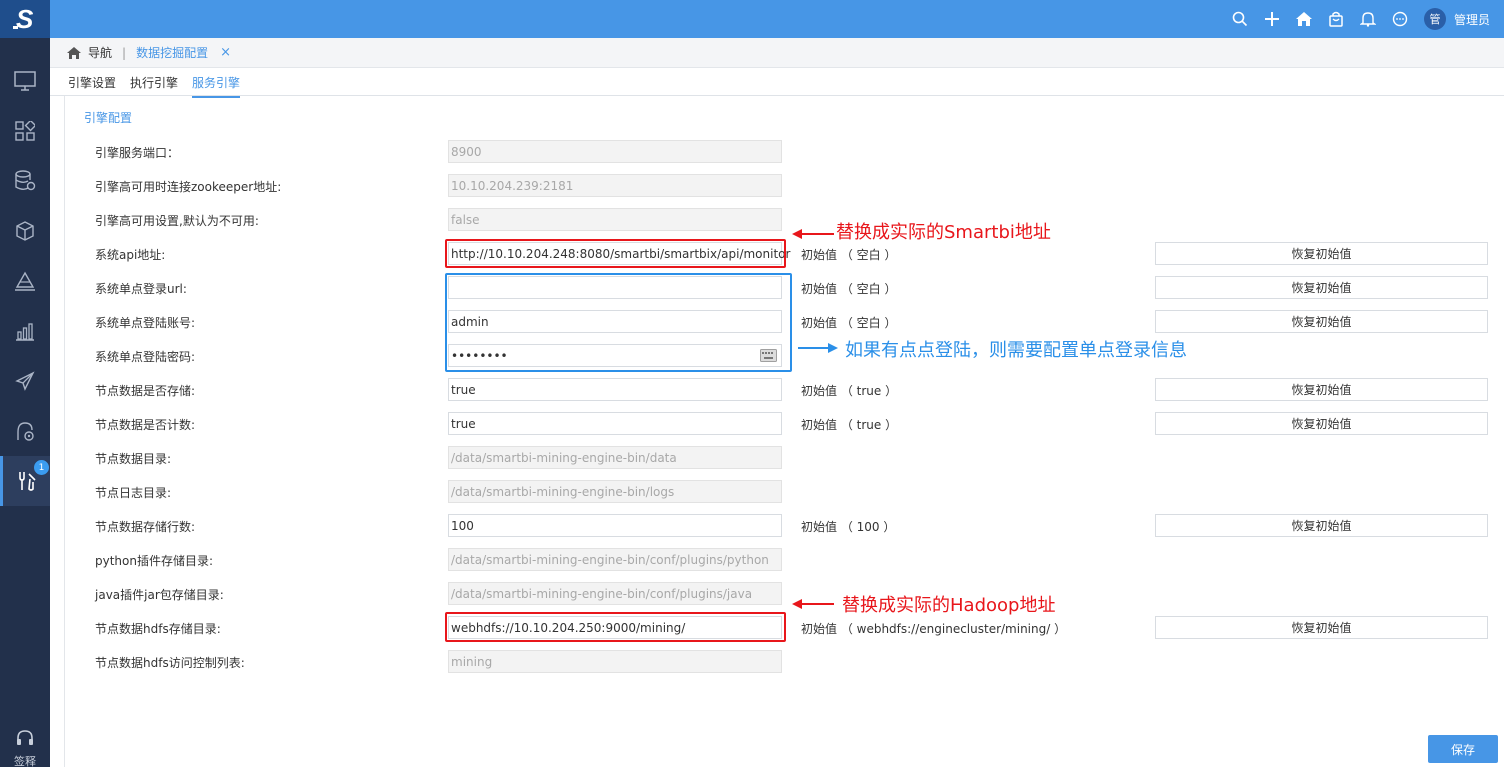 The height and width of the screenshot is (769, 1504). What do you see at coordinates (615, 491) in the screenshot?
I see `node-log-dir-field: /data/smartbi-mining-engine-bin/logs` at bounding box center [615, 491].